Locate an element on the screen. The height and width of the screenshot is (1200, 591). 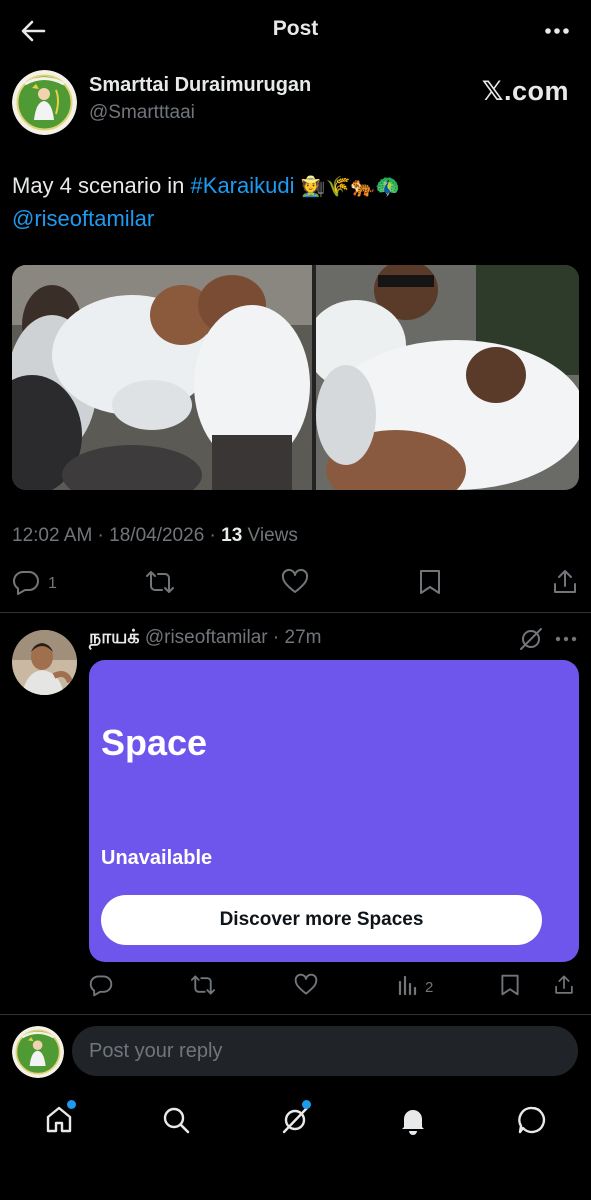
reply-input is located at coordinates (325, 1051).